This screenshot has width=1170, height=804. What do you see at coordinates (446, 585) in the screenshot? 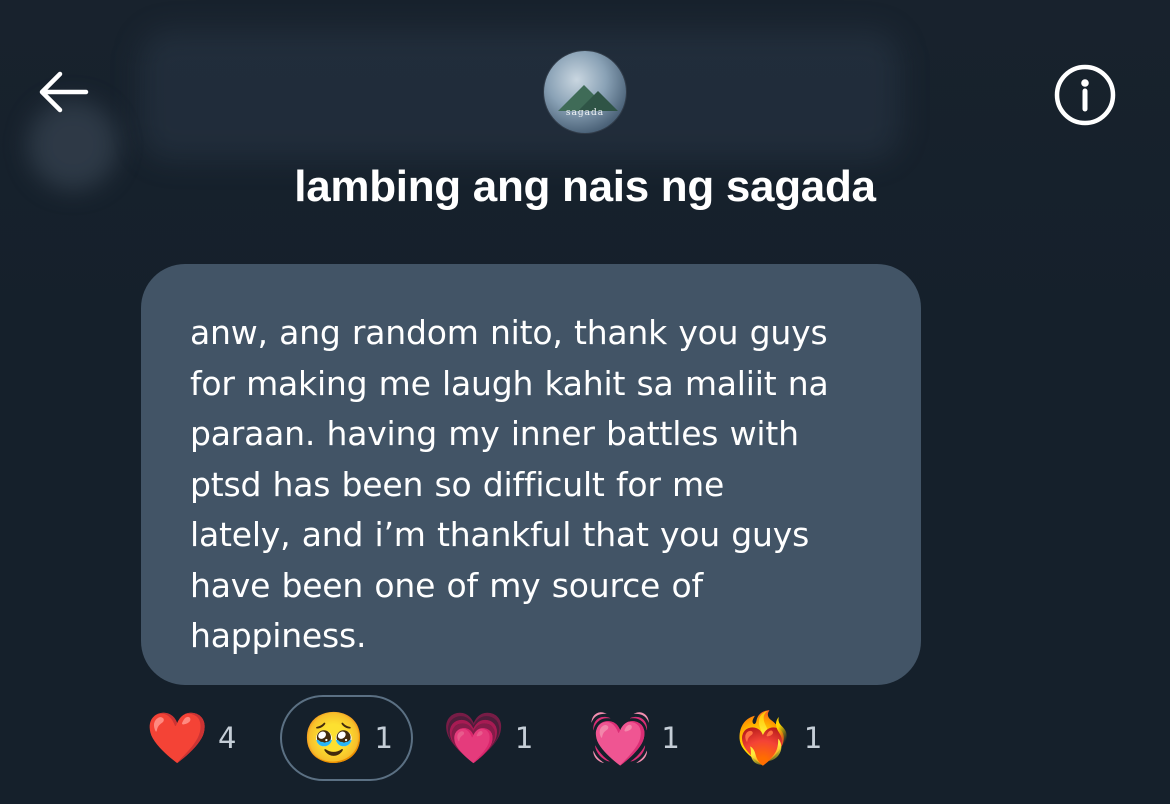
I see `message-line: have been one of my source of` at bounding box center [446, 585].